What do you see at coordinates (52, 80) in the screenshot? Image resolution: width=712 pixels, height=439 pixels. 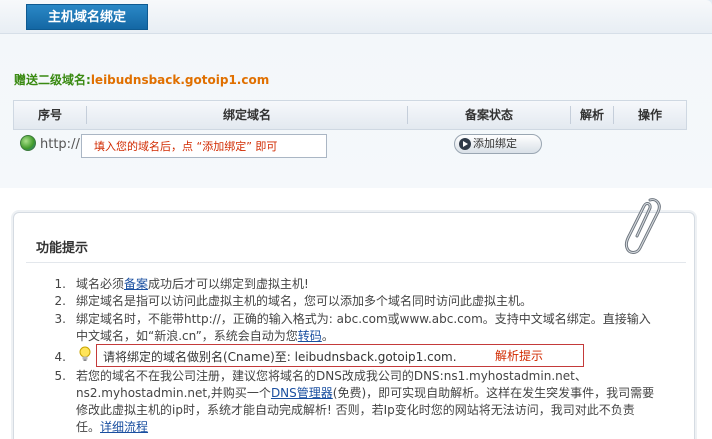 I see `bonus-domain-label: 赠送二级域名:` at bounding box center [52, 80].